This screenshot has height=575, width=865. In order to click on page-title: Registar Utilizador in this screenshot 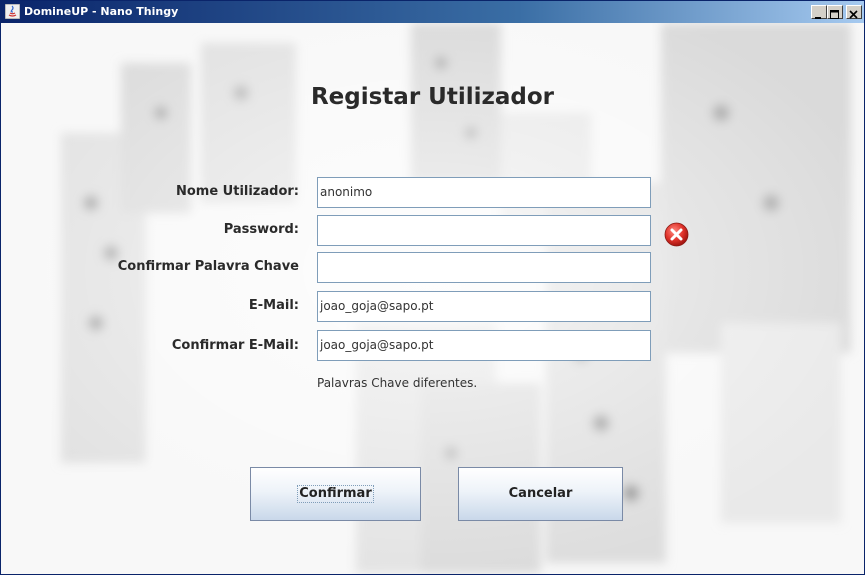, I will do `click(432, 97)`.